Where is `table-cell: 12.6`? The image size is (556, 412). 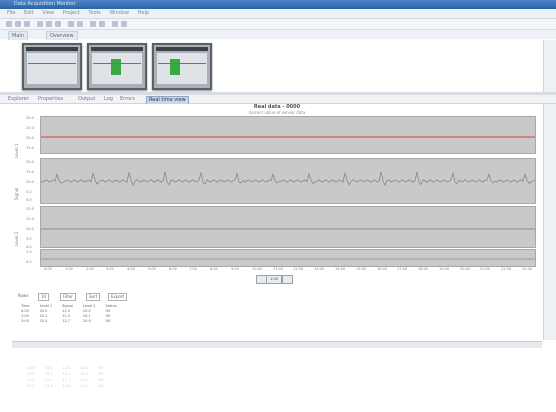 table-cell: 12.6 is located at coordinates (66, 386).